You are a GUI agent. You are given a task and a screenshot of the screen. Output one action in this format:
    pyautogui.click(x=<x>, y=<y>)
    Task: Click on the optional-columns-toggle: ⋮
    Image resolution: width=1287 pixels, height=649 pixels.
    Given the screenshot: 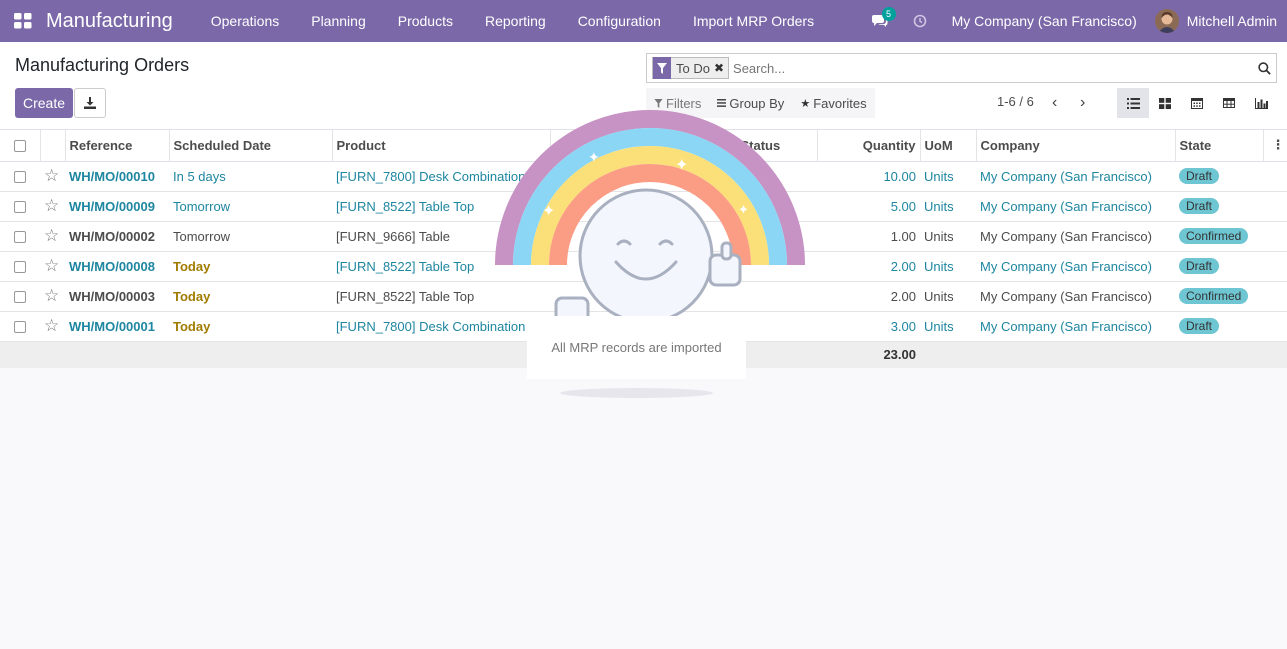 What is the action you would take?
    pyautogui.click(x=1275, y=146)
    